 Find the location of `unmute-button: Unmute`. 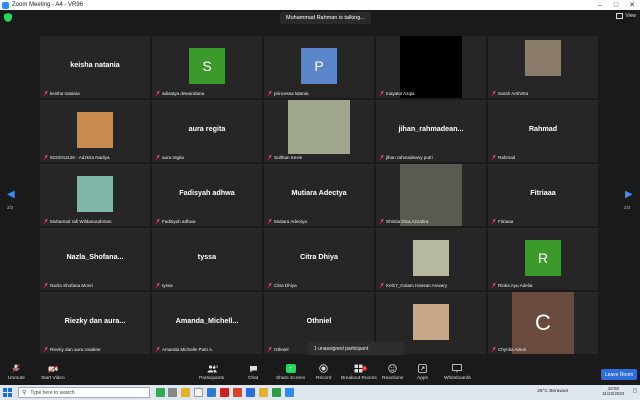

unmute-button: Unmute is located at coordinates (16, 372).